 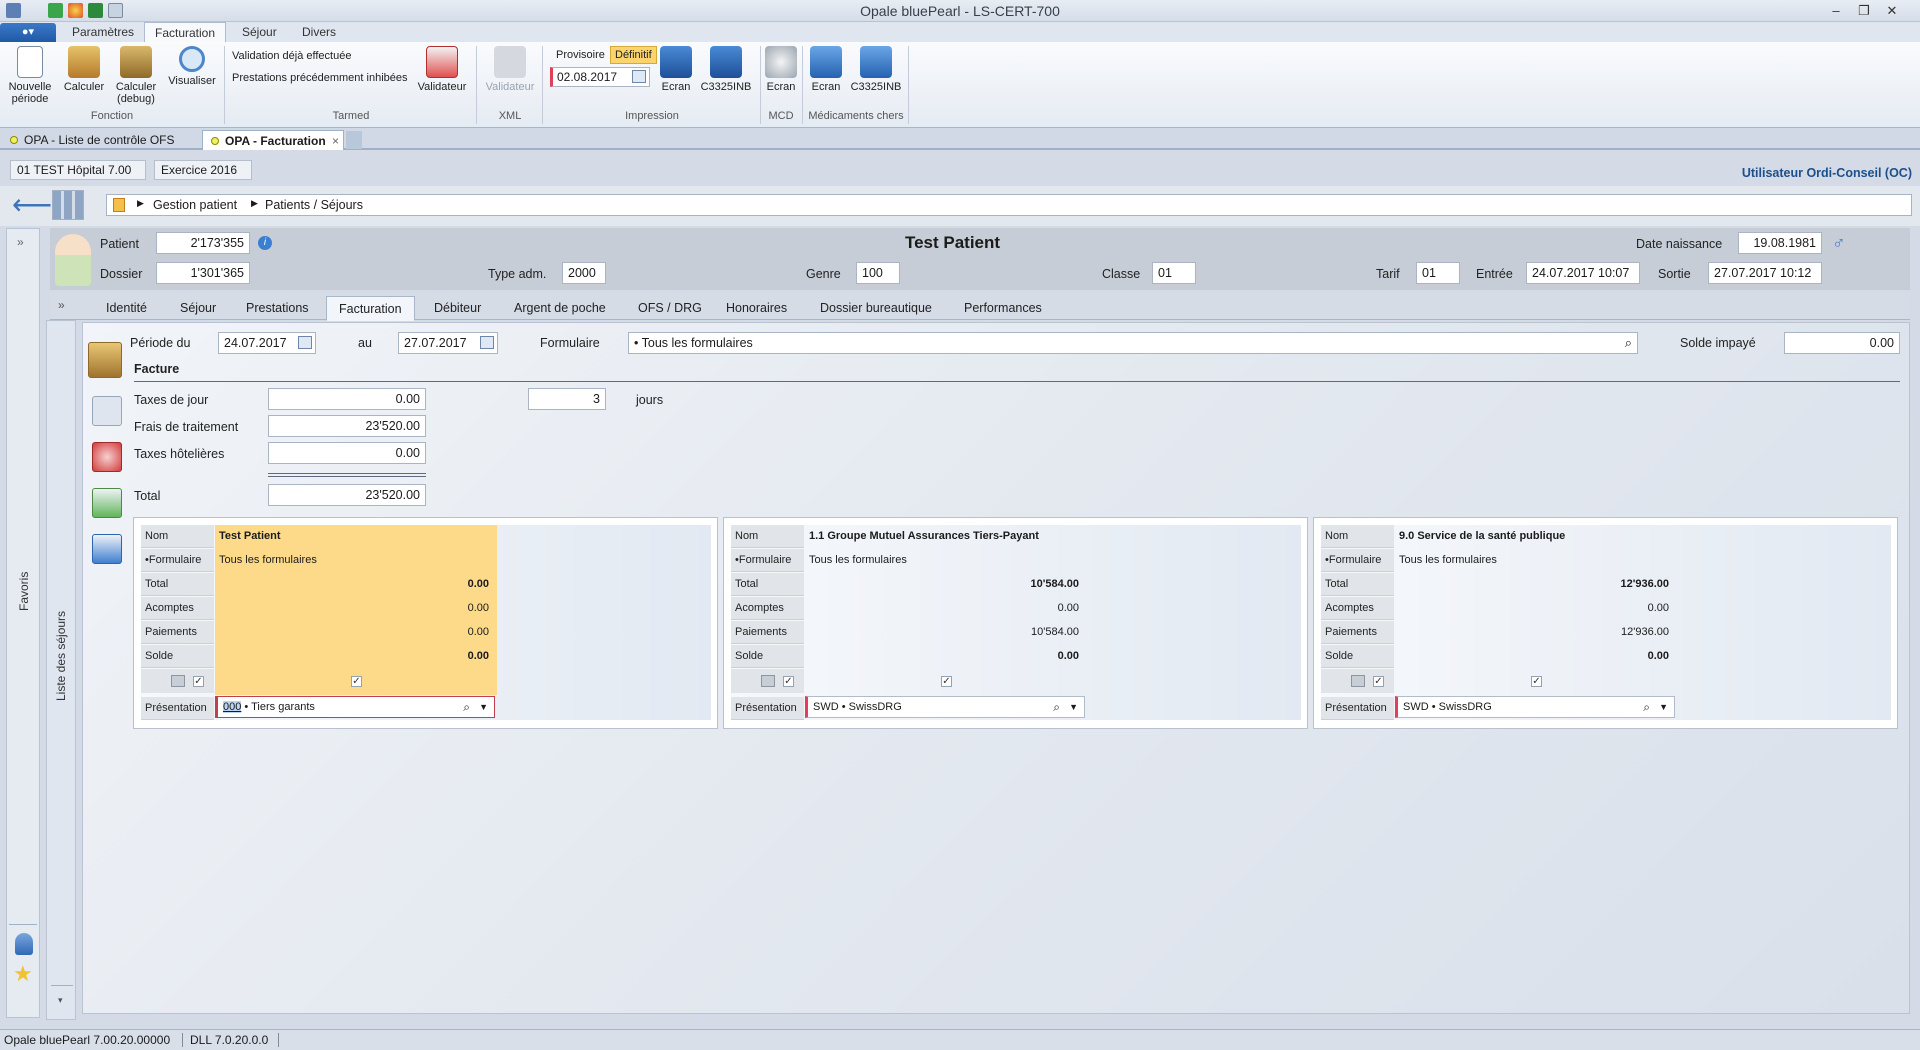 I want to click on patient-number: 2'173'355, so click(x=203, y=243).